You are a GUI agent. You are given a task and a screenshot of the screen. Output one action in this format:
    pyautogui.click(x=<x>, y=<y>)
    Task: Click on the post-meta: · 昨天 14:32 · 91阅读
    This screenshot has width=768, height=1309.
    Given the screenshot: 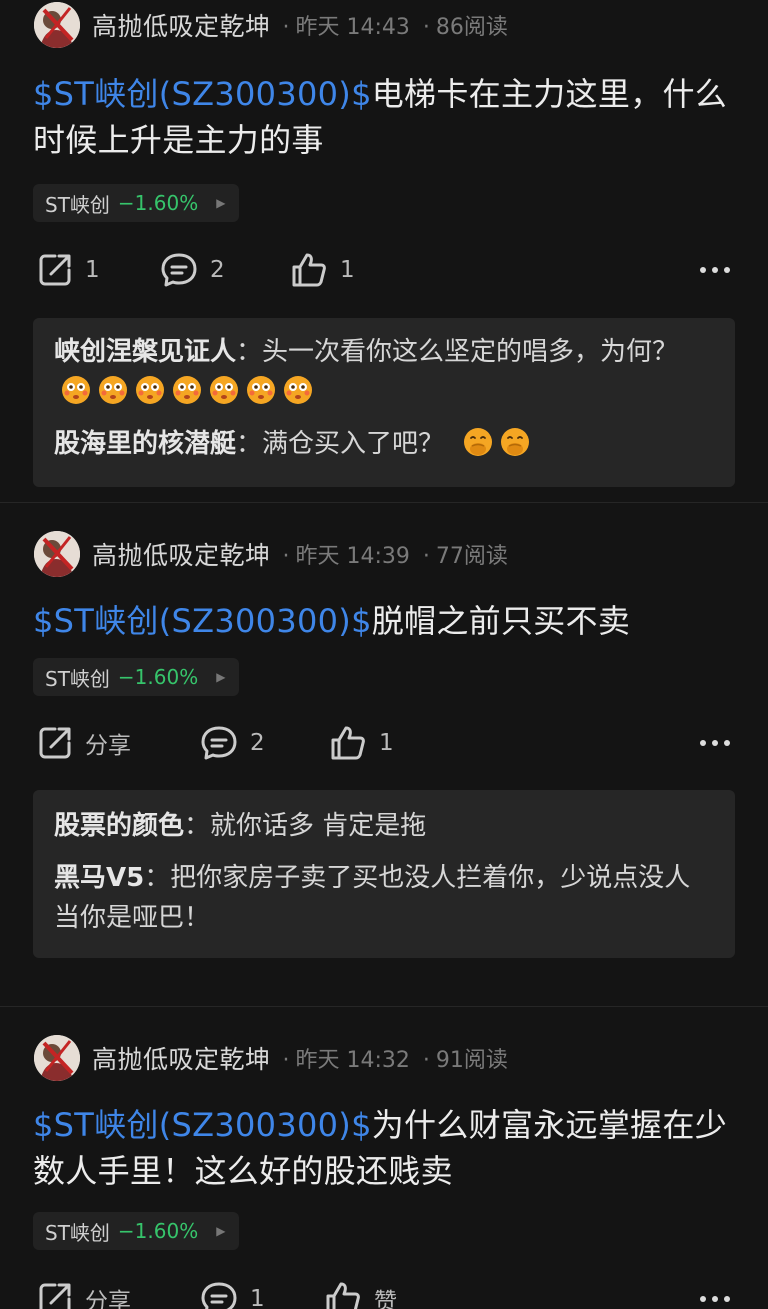 What is the action you would take?
    pyautogui.click(x=395, y=1060)
    